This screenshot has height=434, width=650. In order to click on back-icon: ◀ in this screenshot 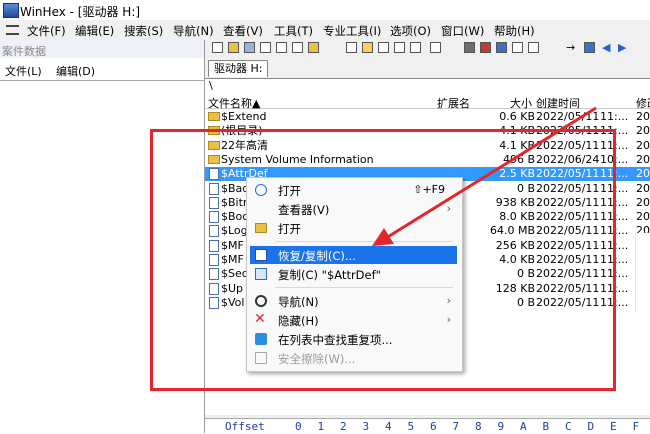, I will do `click(607, 47)`.